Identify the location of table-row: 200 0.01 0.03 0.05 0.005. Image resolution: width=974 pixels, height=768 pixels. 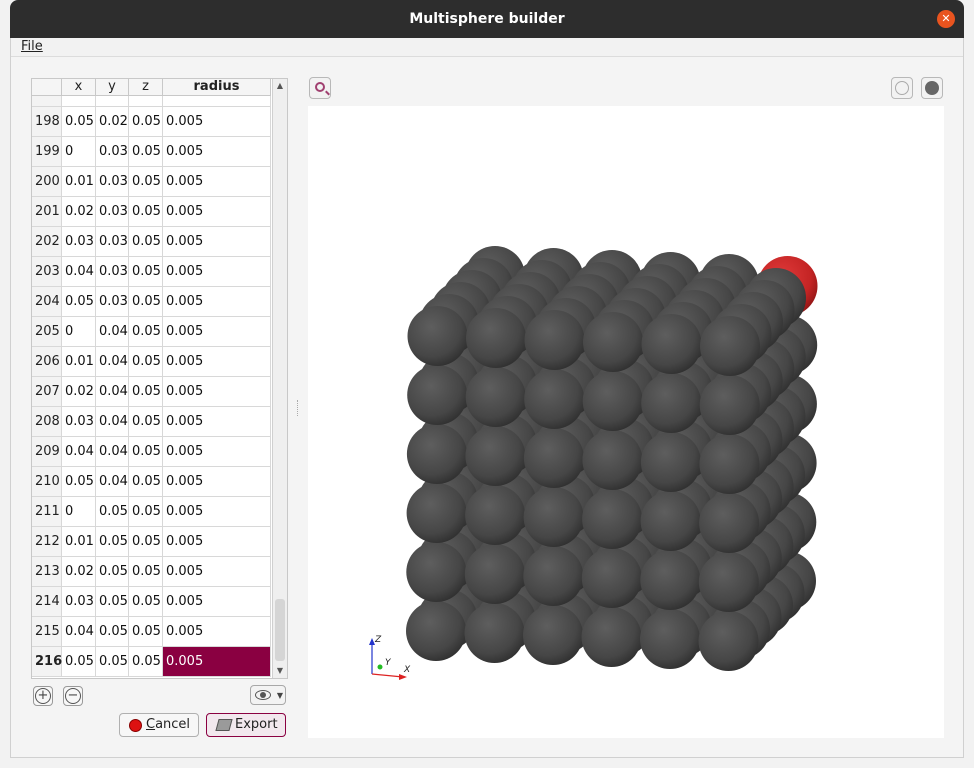
(151, 182).